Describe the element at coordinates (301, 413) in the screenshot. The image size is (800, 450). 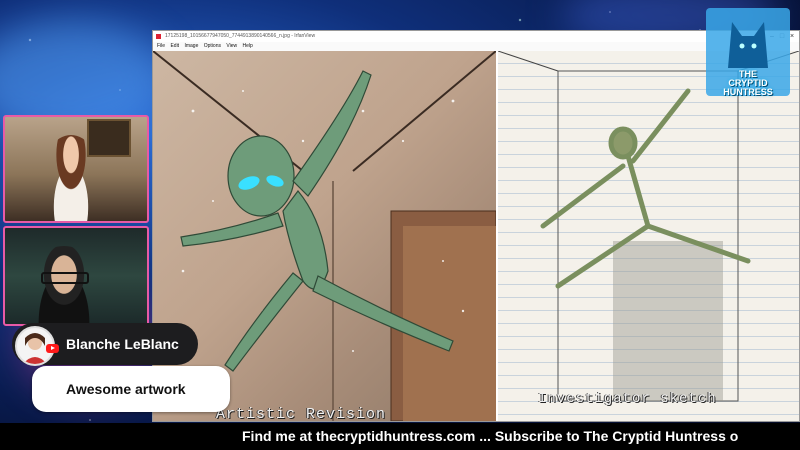
I see `artistic-revision-caption: Artistic Revision` at that location.